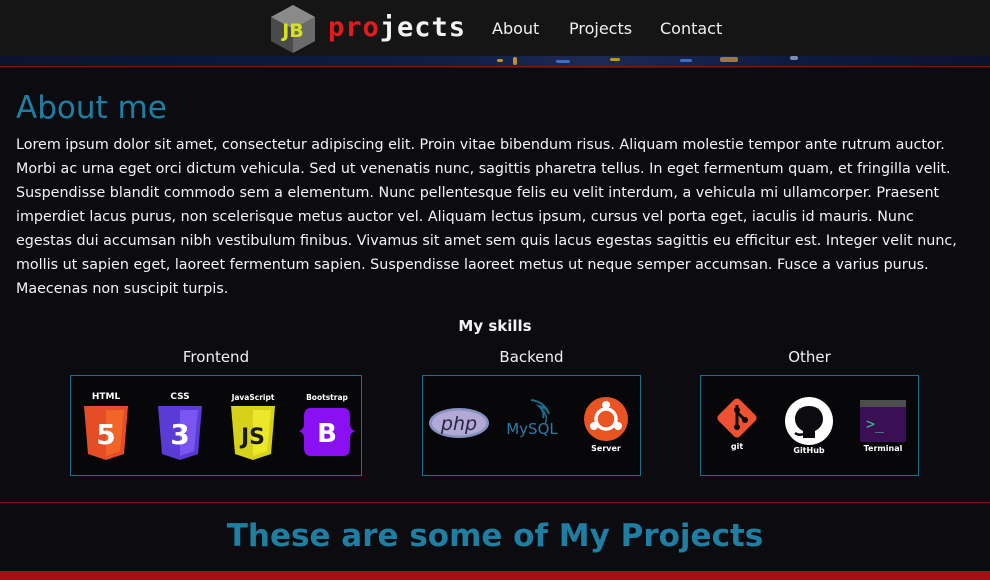 The image size is (990, 580). What do you see at coordinates (606, 428) in the screenshot?
I see `ubuntu-server-icon: Server` at bounding box center [606, 428].